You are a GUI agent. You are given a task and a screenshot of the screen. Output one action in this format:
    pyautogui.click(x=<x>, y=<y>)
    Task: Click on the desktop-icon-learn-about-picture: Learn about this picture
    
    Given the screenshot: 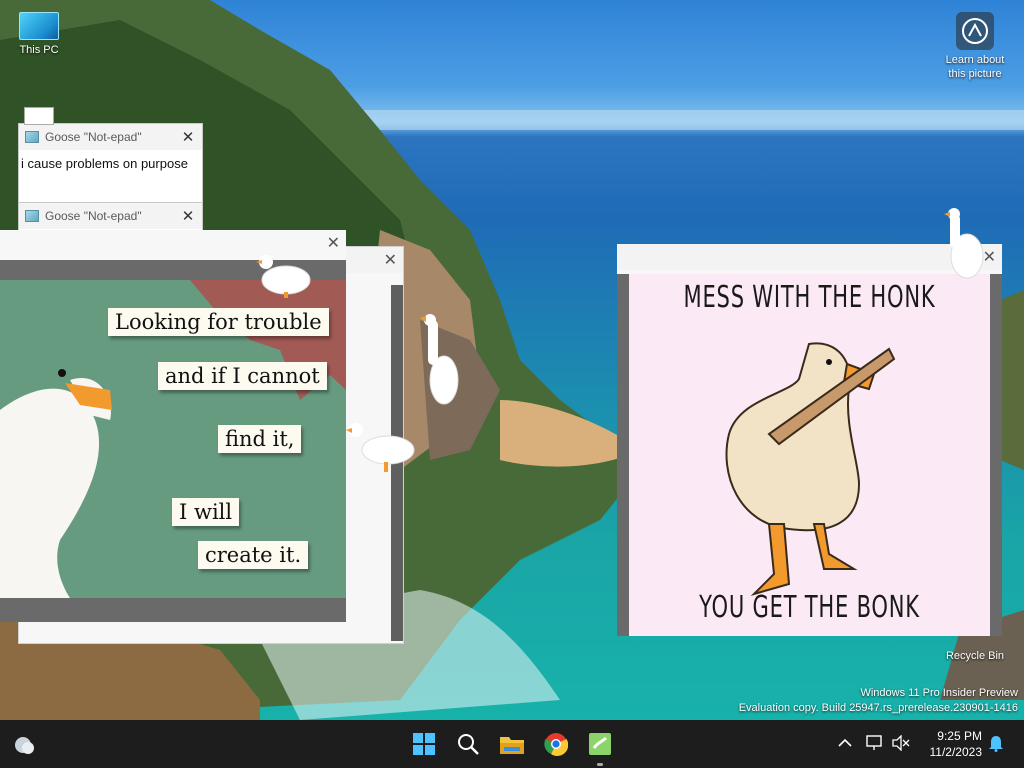 What is the action you would take?
    pyautogui.click(x=975, y=46)
    